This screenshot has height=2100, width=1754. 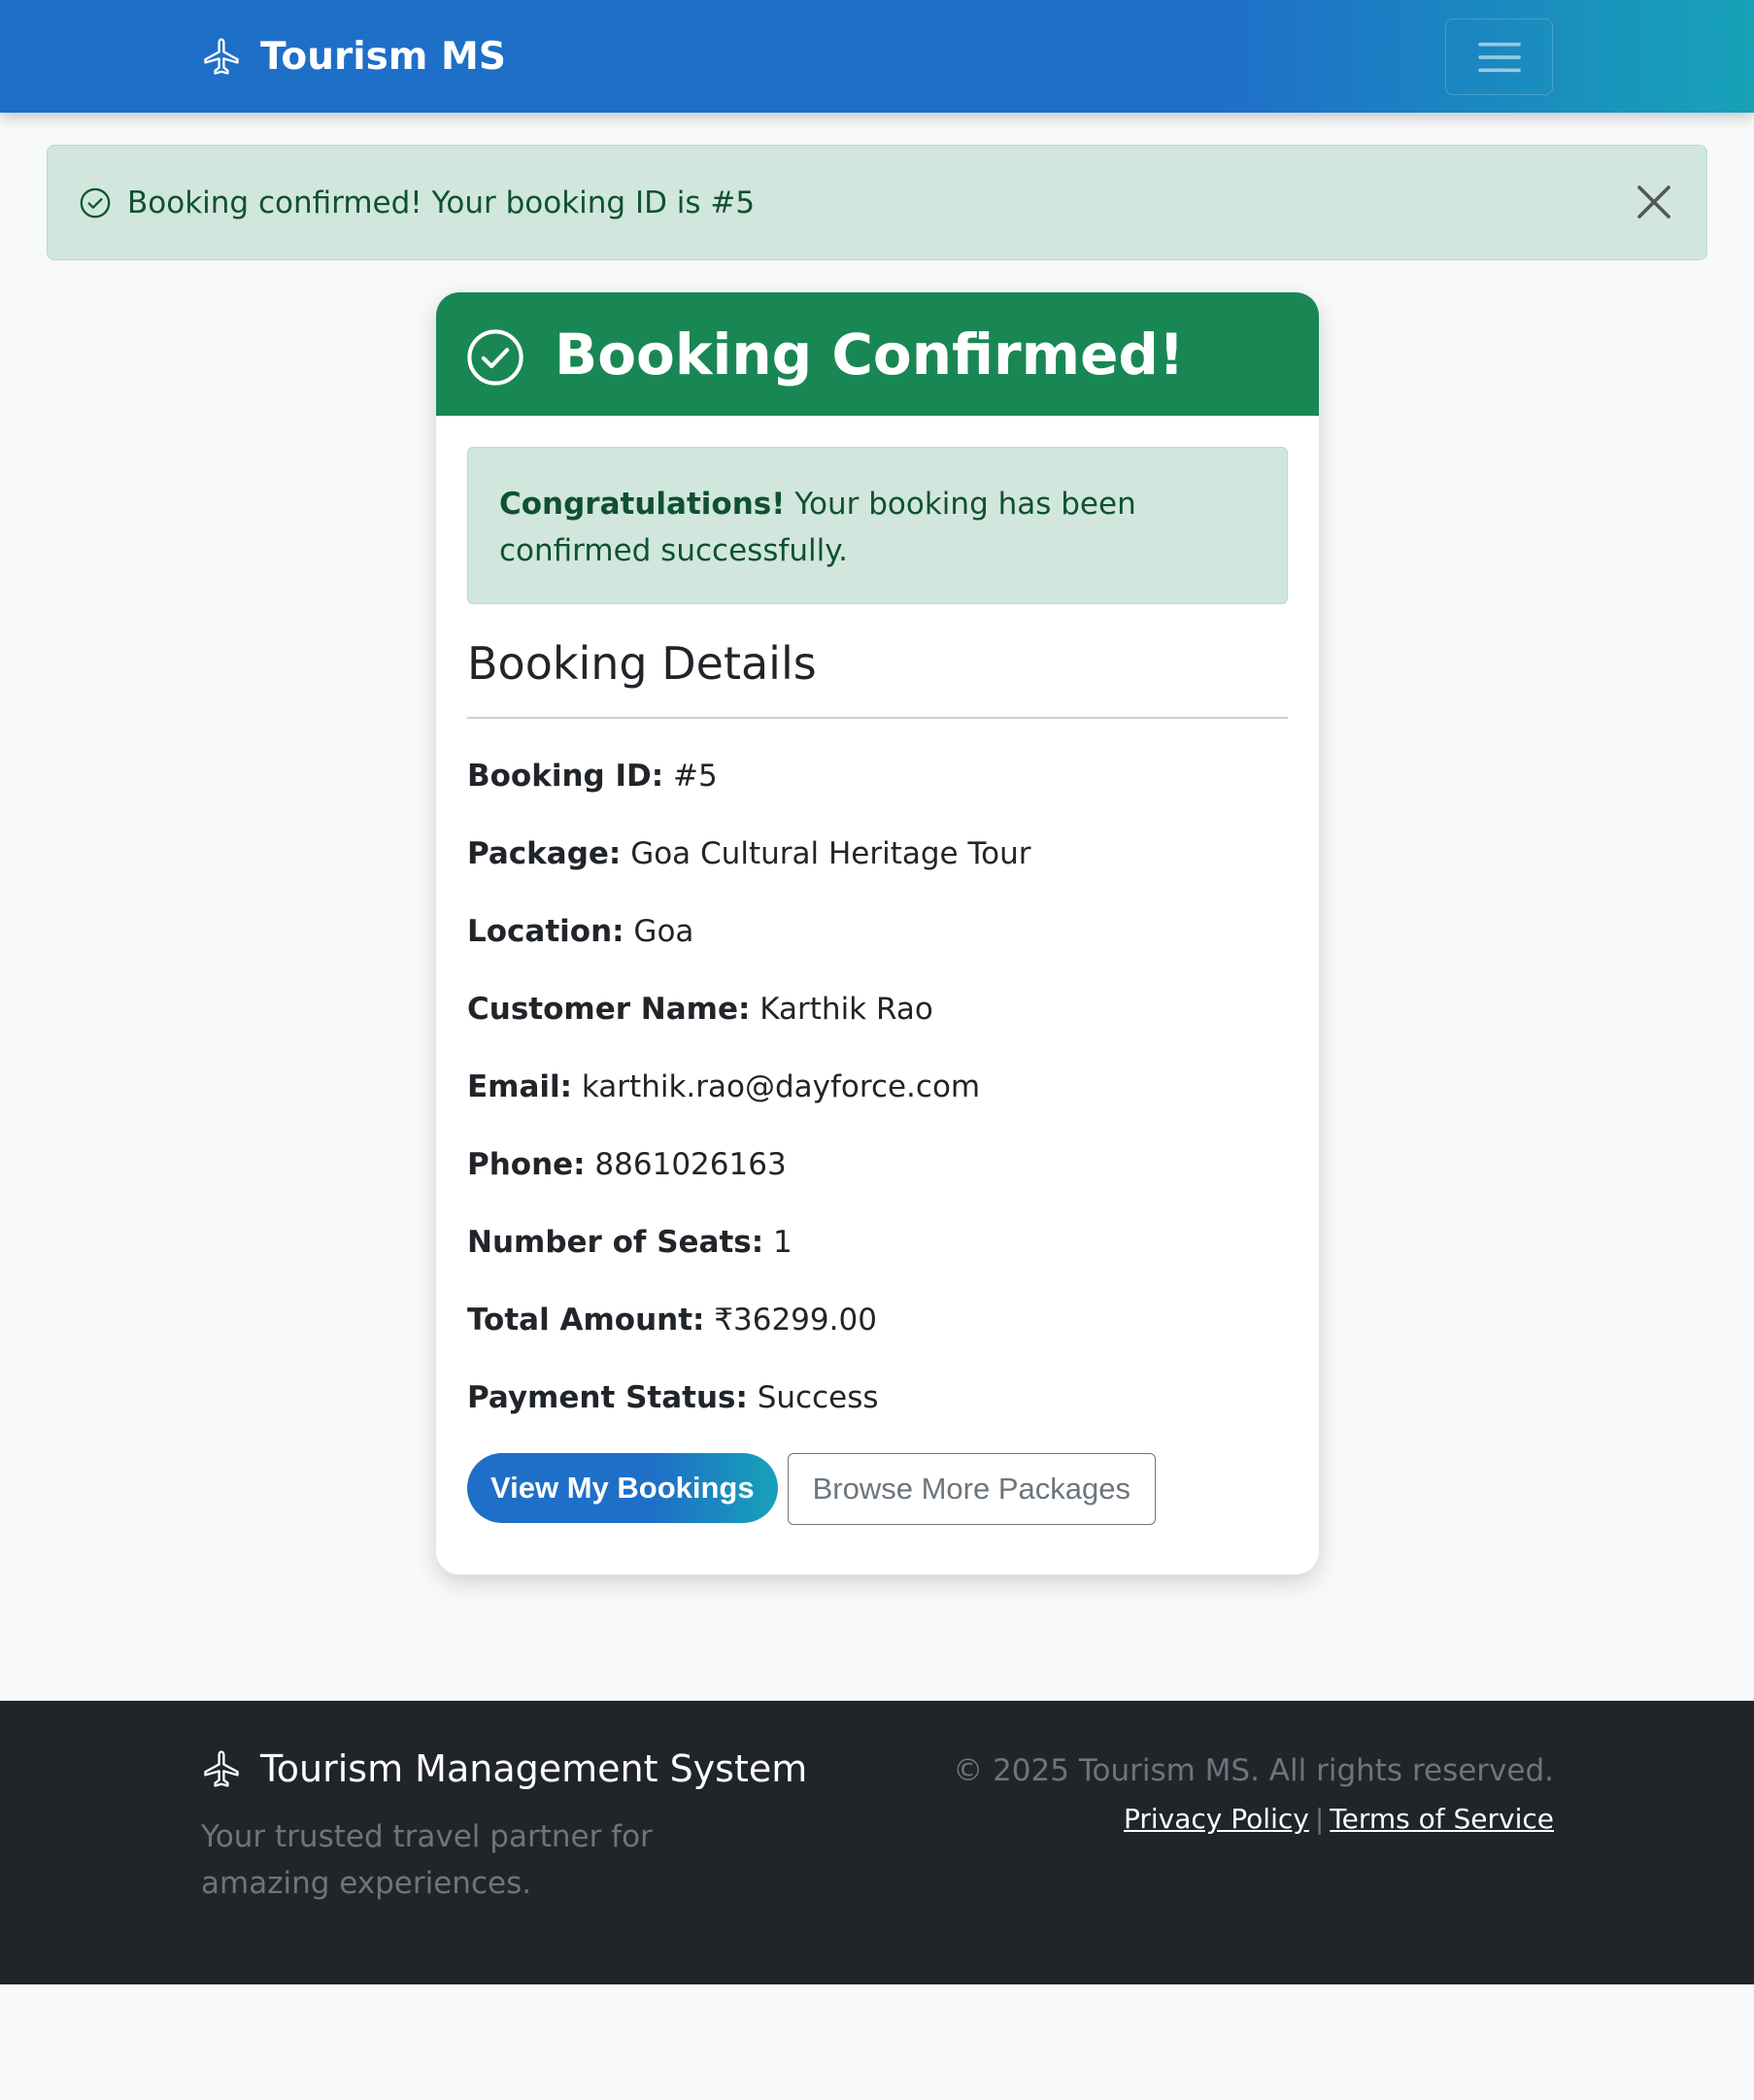 I want to click on detail-value: ₹36299.00, so click(x=790, y=1320).